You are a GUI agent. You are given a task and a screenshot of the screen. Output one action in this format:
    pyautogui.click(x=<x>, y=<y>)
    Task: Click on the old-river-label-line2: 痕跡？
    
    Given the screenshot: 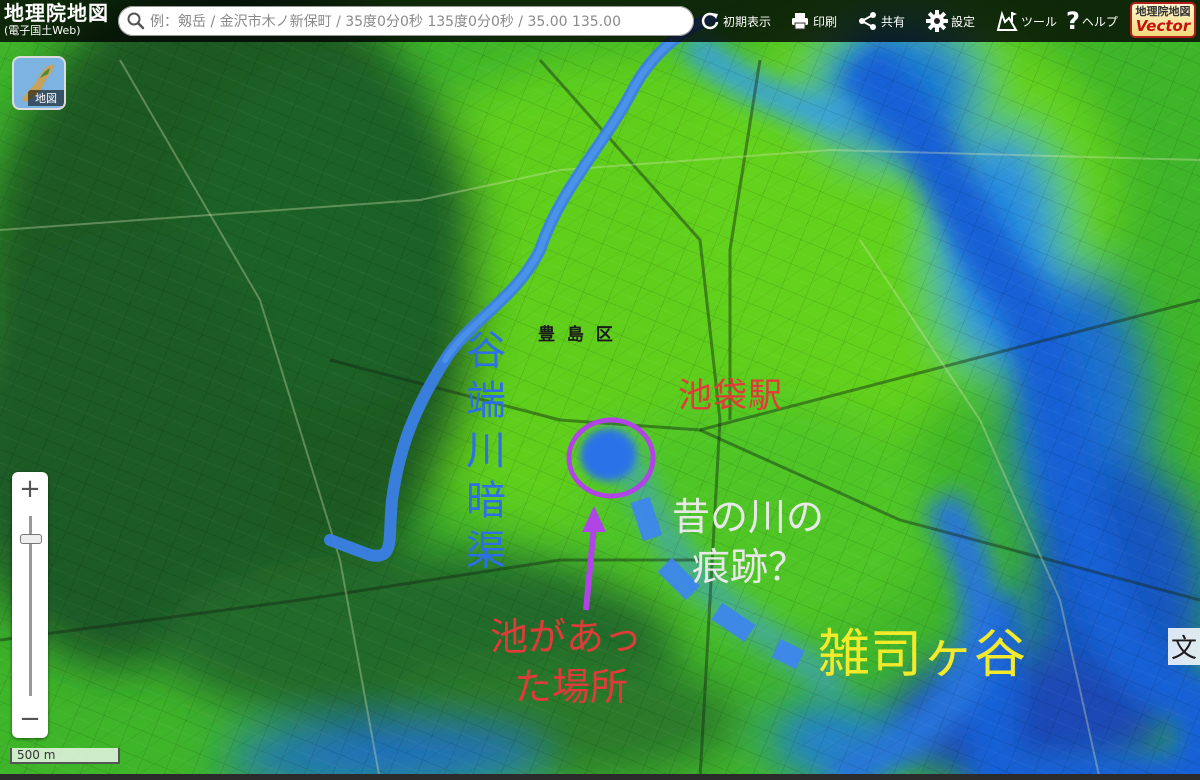 What is the action you would take?
    pyautogui.click(x=749, y=567)
    